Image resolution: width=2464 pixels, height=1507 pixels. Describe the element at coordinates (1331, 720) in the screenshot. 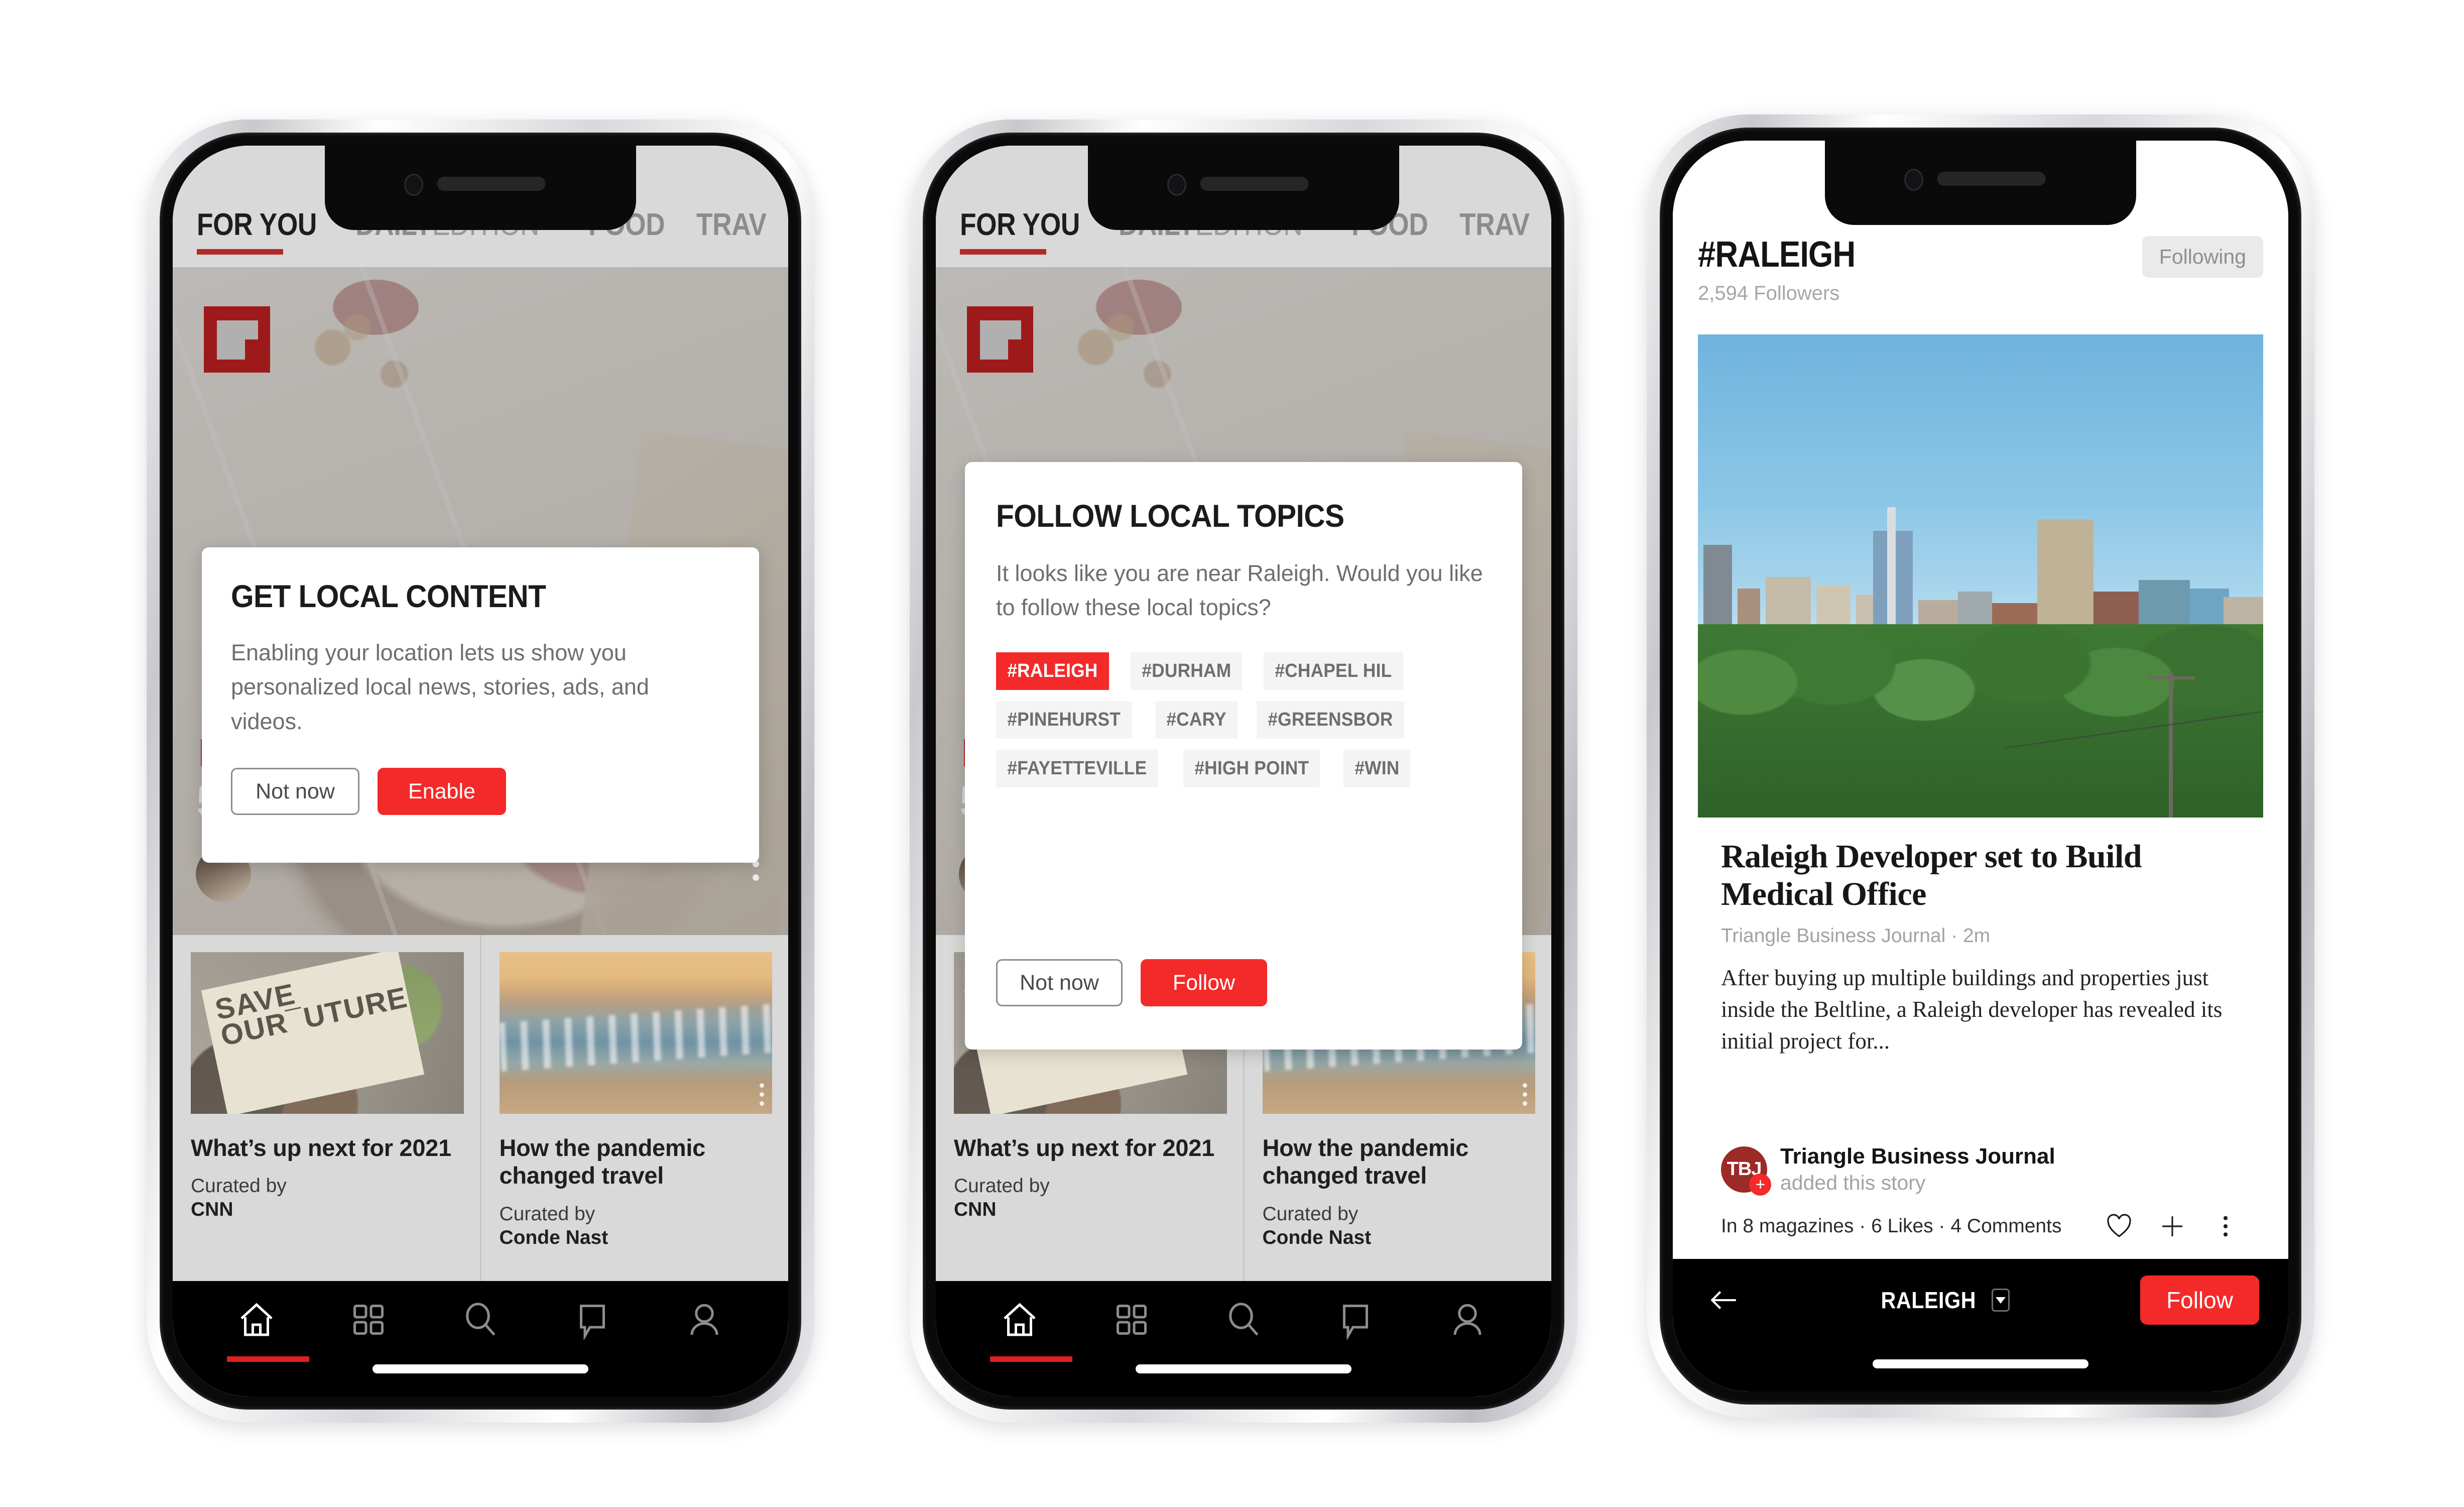

I see `topic-chip-greensboro: #GREENSBOR` at that location.